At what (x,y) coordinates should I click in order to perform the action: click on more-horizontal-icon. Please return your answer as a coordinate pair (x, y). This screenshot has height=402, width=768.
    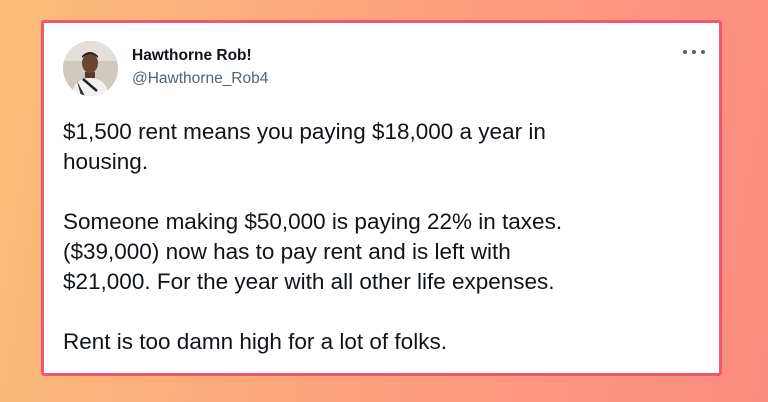
    Looking at the image, I should click on (694, 52).